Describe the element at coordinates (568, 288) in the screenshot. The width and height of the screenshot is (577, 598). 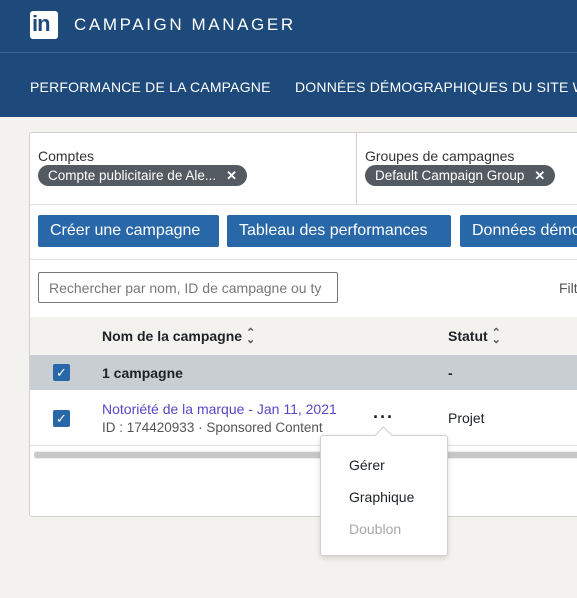
I see `filter-label: Filt` at that location.